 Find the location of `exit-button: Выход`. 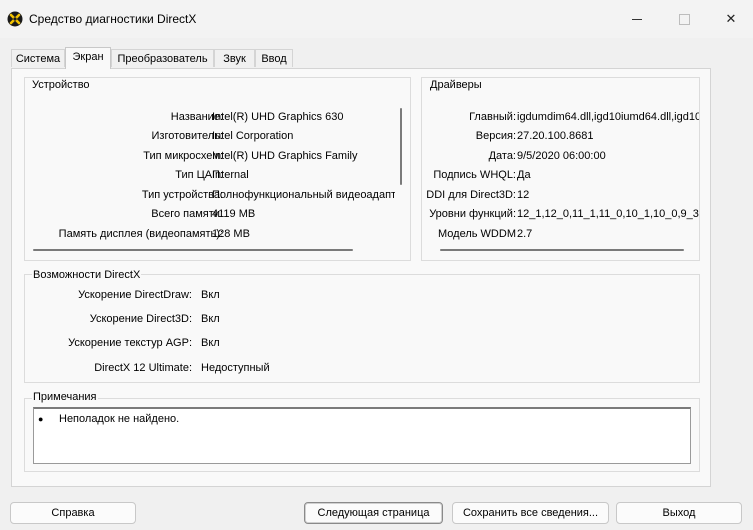

exit-button: Выход is located at coordinates (679, 513).